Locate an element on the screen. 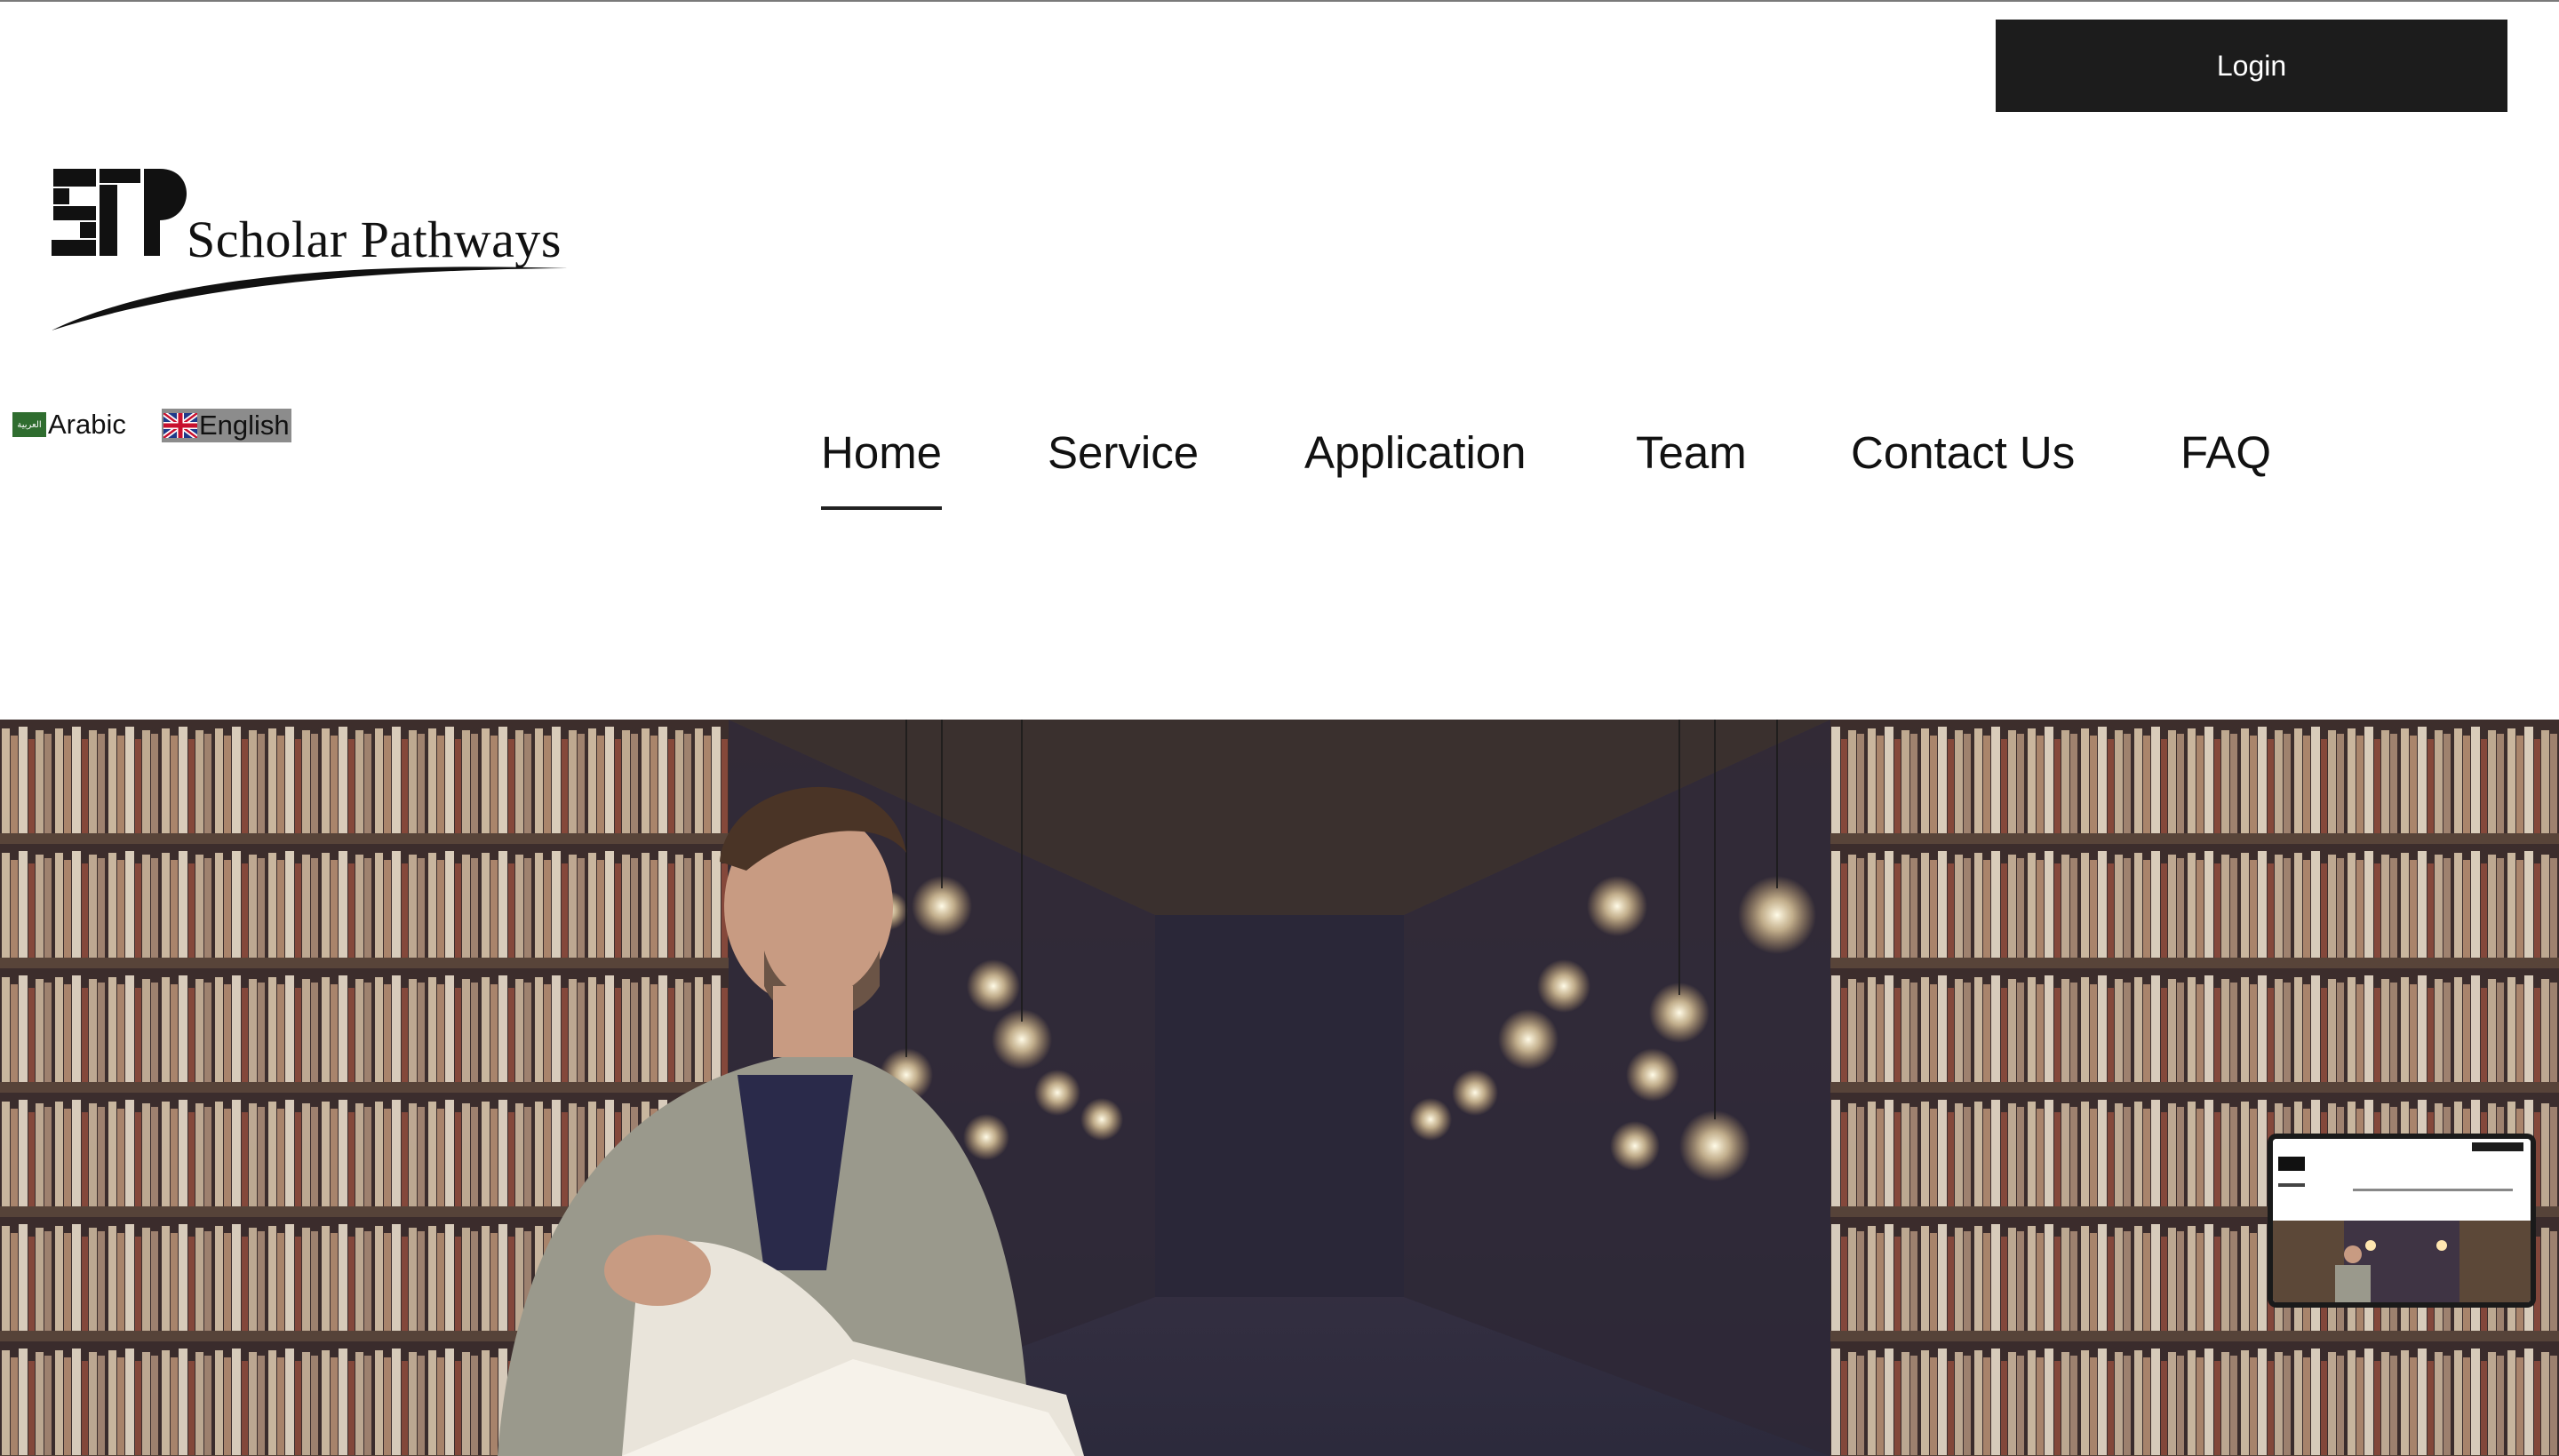 The height and width of the screenshot is (1456, 2559). logo-mark is located at coordinates (120, 212).